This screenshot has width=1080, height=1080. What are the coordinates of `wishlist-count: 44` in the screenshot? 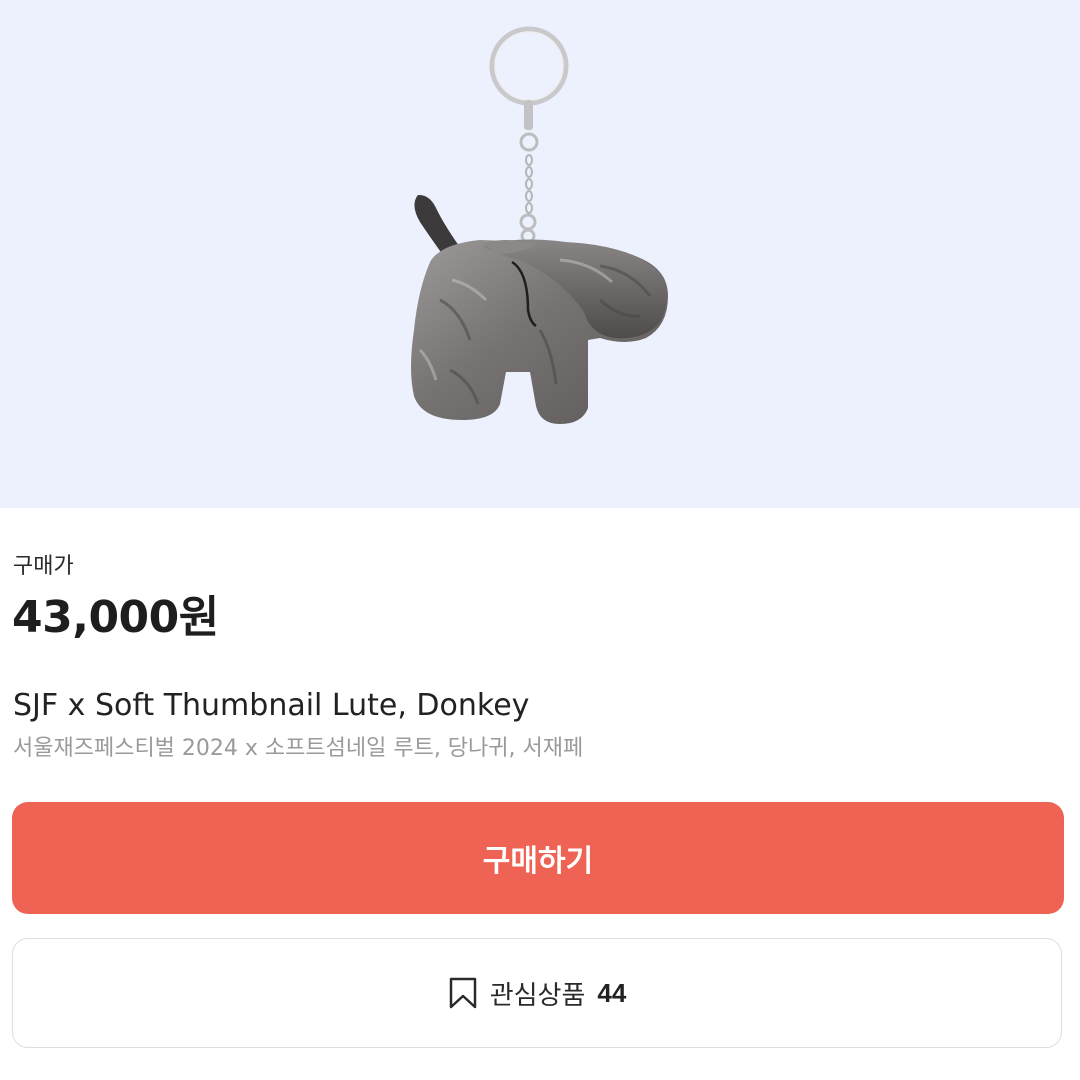 It's located at (612, 992).